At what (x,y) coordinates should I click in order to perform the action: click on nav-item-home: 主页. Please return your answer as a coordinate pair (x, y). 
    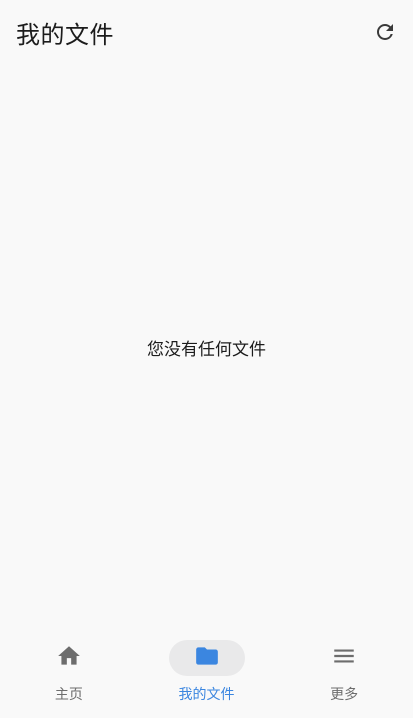
    Looking at the image, I should click on (69, 675).